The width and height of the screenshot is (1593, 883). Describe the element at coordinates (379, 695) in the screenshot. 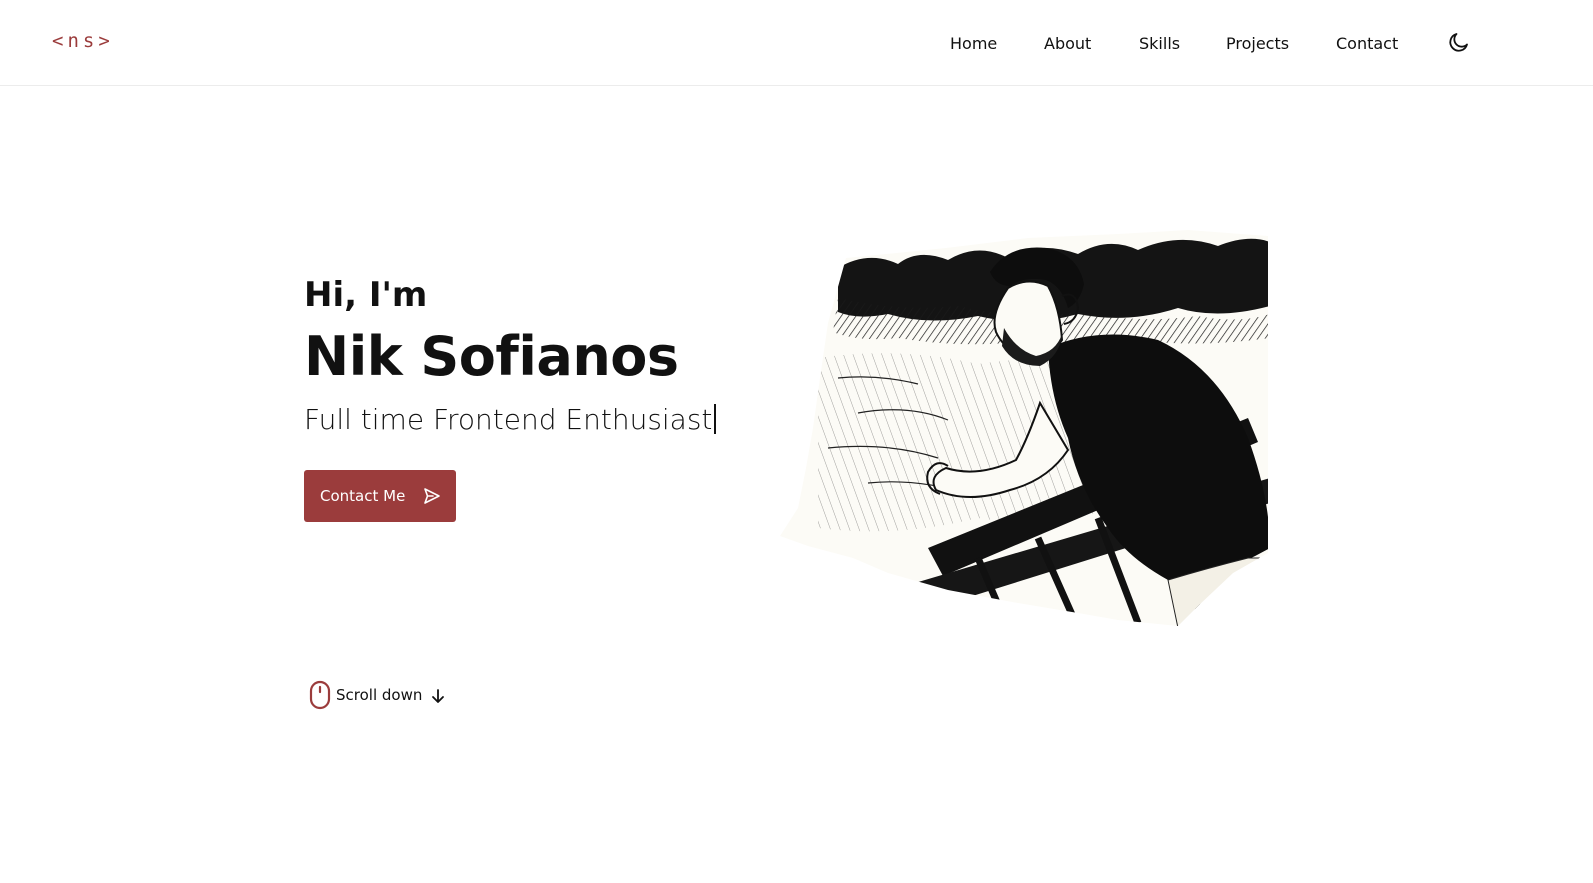

I see `scroll-down-label: Scroll down` at that location.